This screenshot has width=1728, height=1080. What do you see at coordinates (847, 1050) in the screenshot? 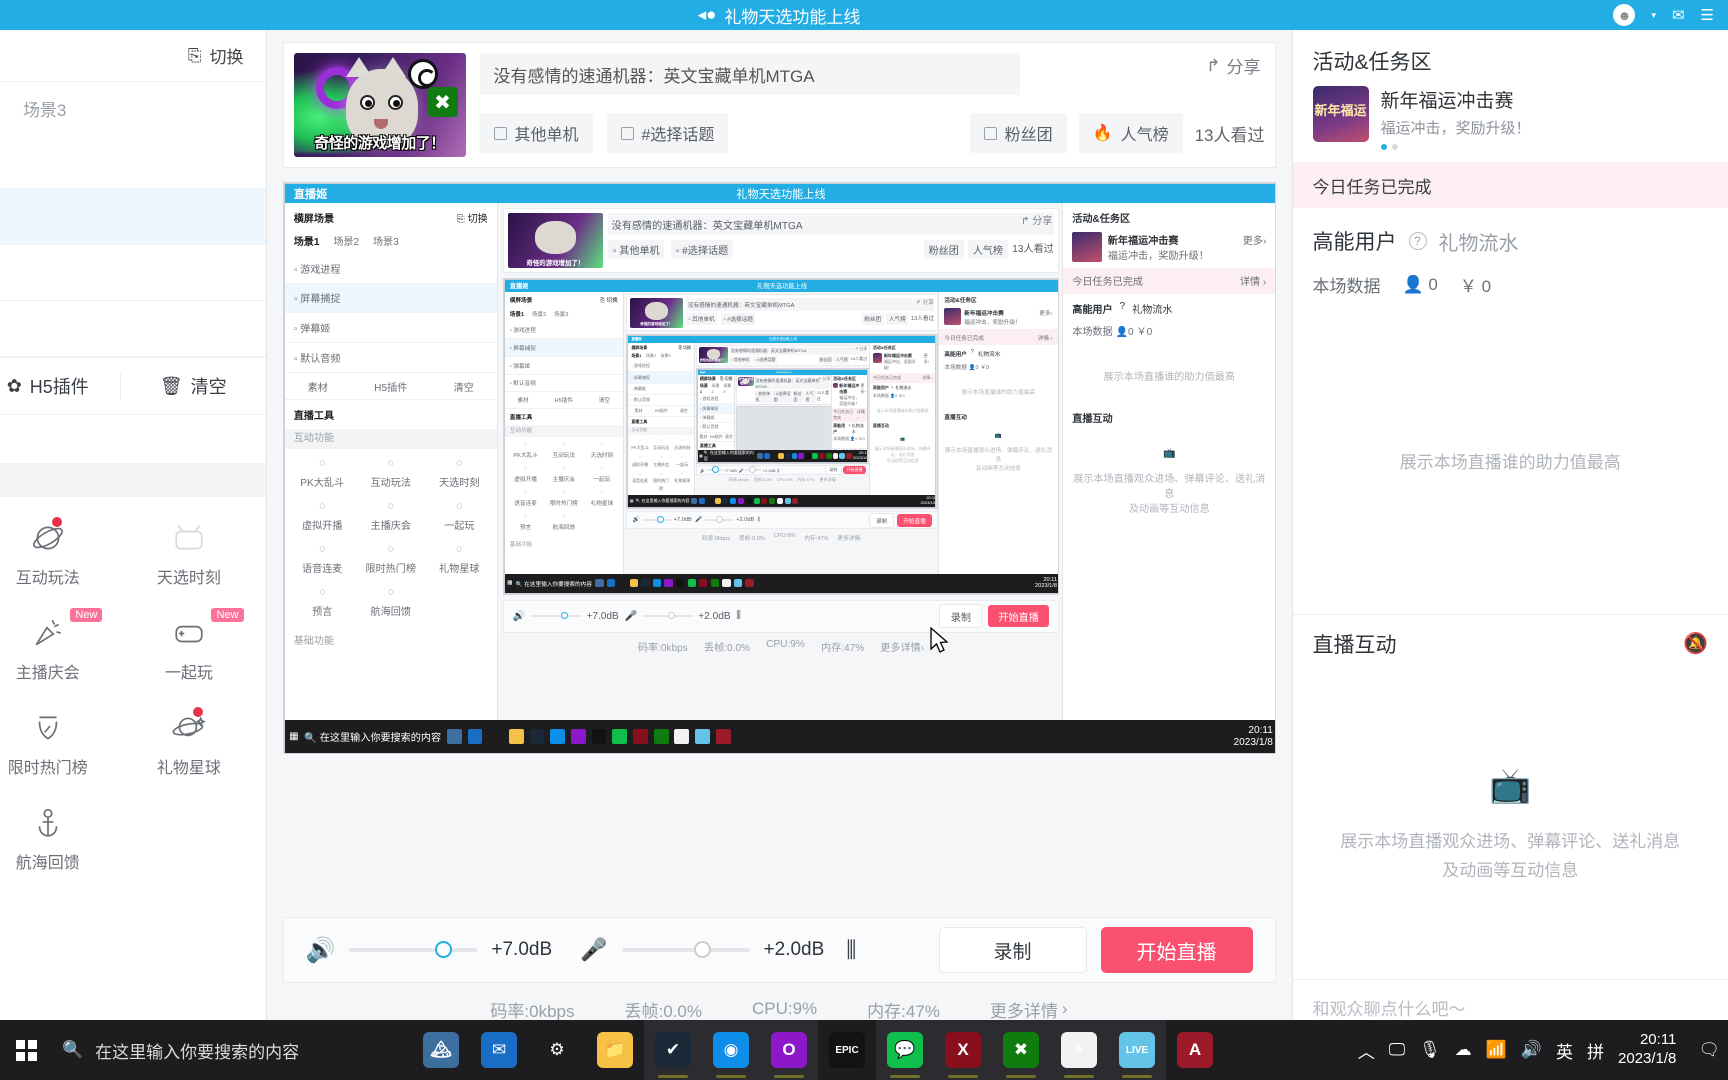
I see `taskbar-epic-games-icon: EPIC` at bounding box center [847, 1050].